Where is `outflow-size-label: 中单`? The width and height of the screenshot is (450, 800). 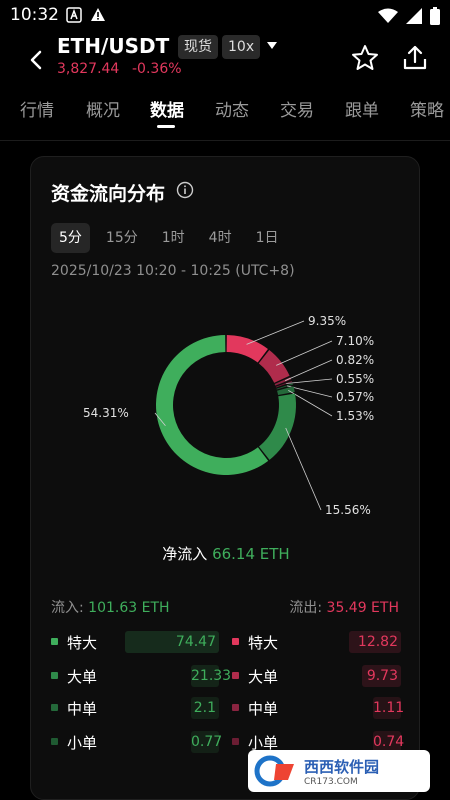 outflow-size-label: 中单 is located at coordinates (263, 709).